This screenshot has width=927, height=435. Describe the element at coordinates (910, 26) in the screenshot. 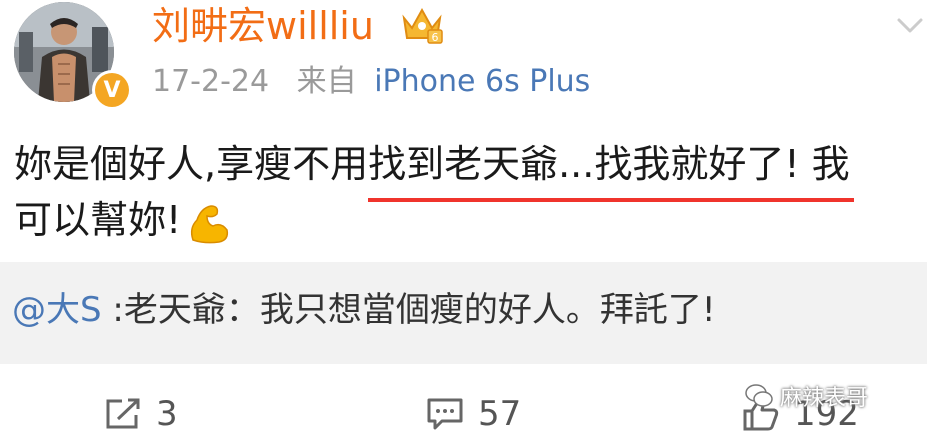

I see `chevron-down-icon` at that location.